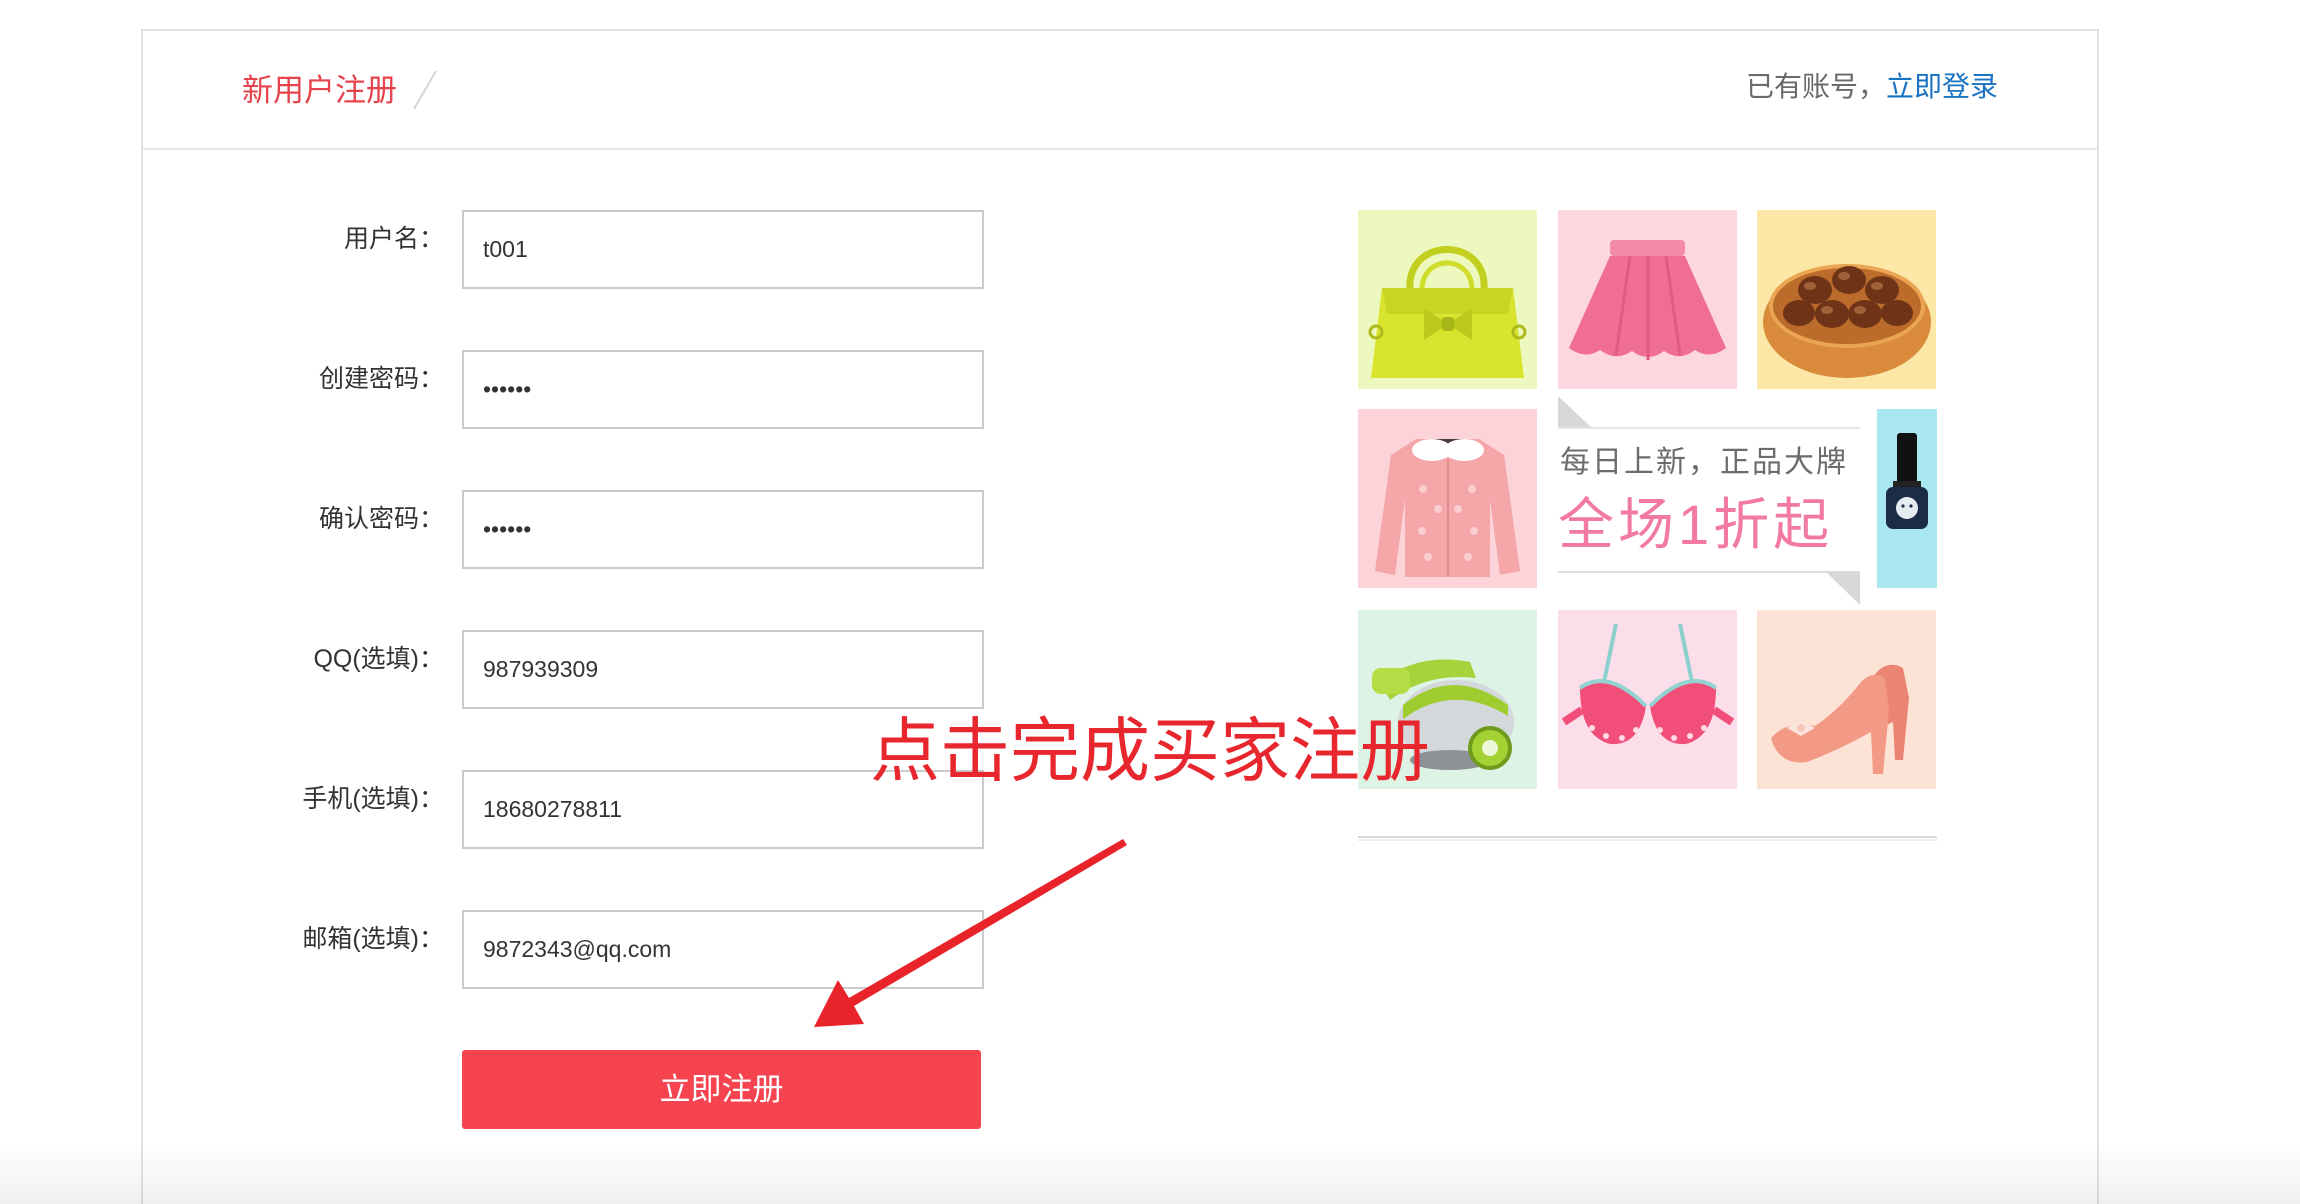  Describe the element at coordinates (381, 379) in the screenshot. I see `create-password-label: 创建密码：` at that location.